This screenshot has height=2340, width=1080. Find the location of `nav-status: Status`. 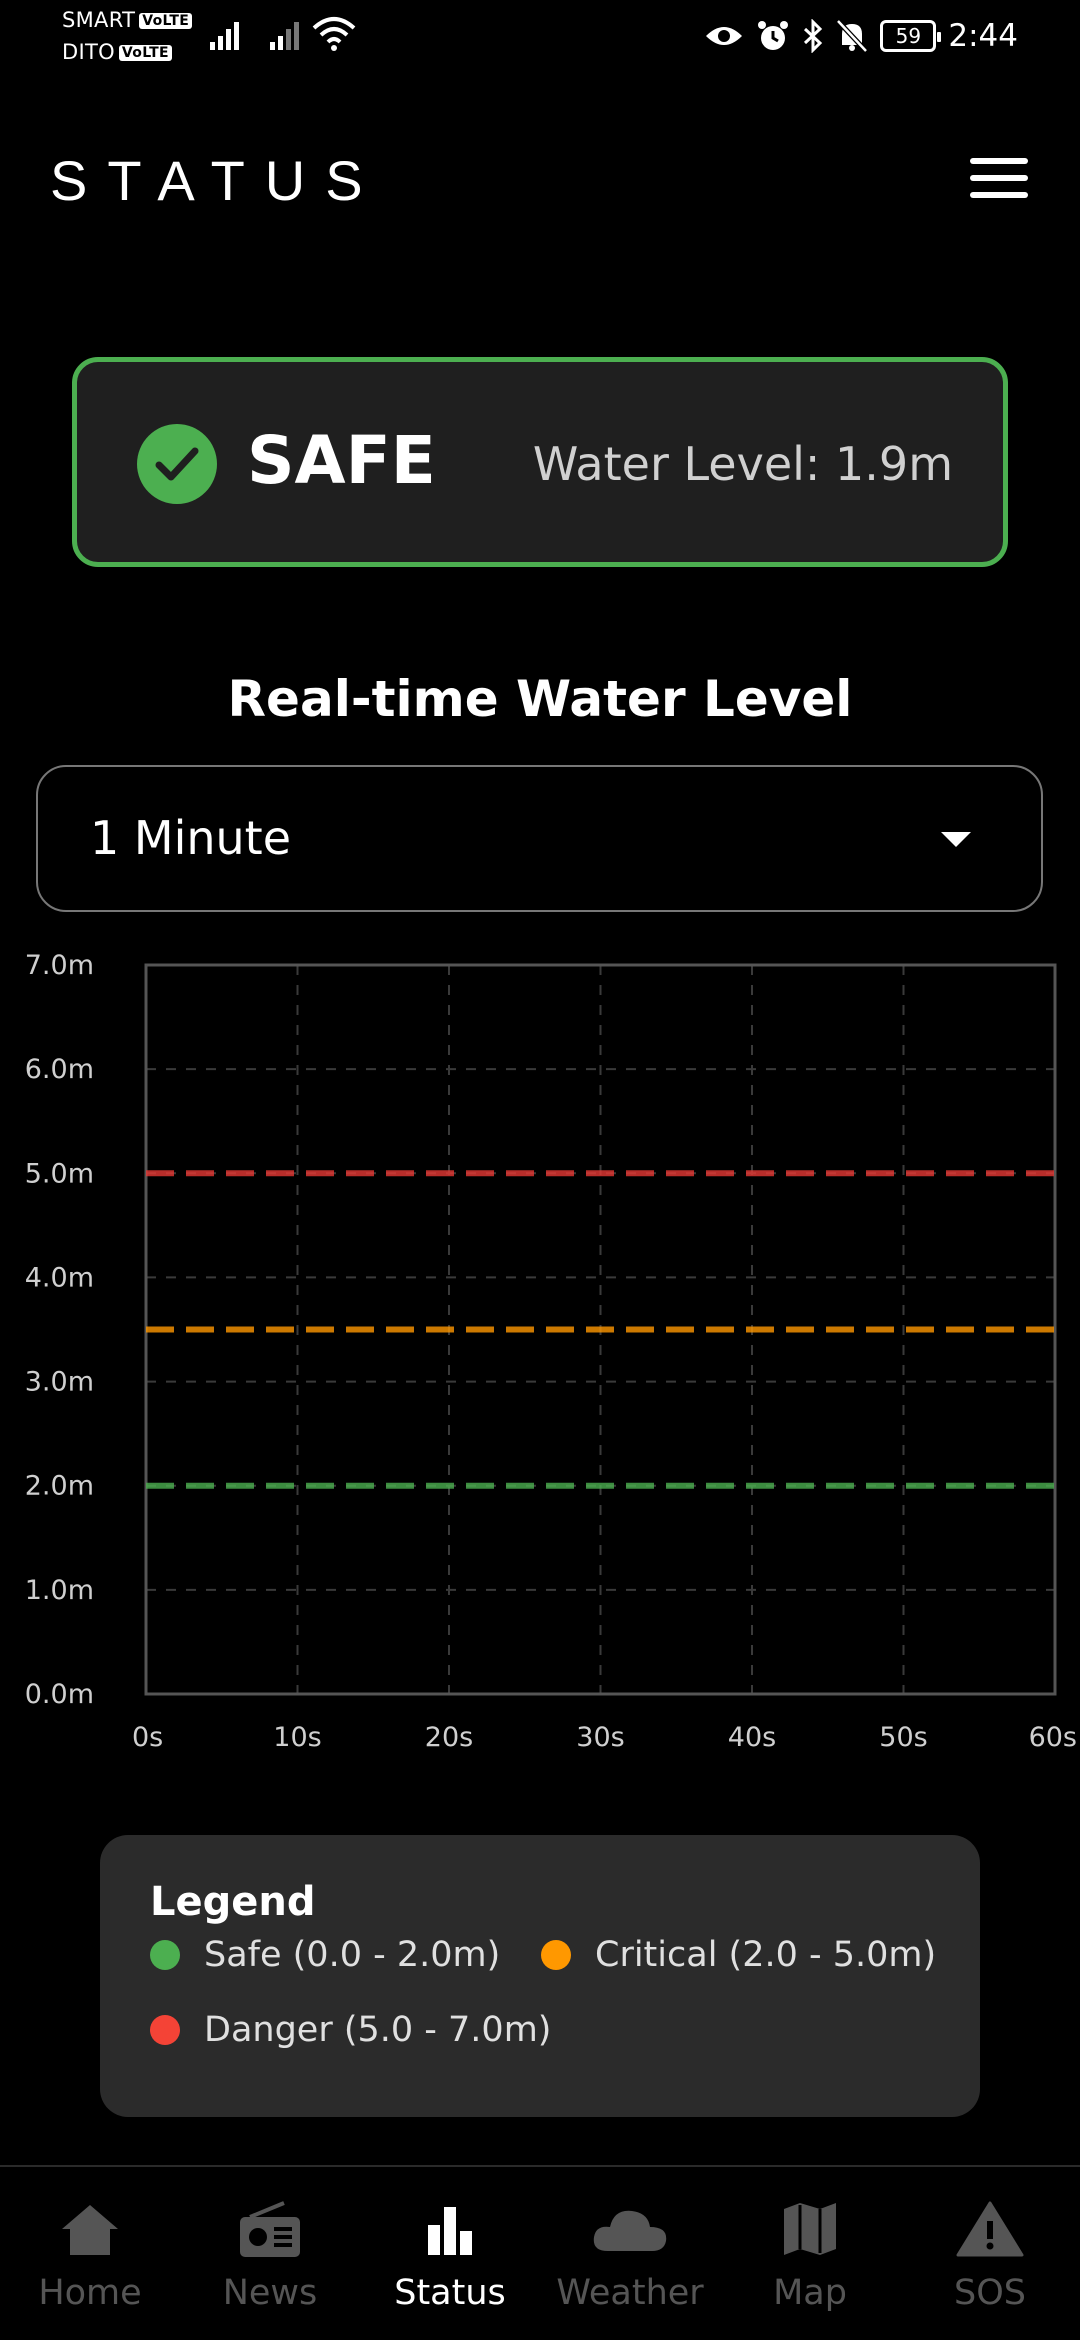

nav-status: Status is located at coordinates (450, 2255).